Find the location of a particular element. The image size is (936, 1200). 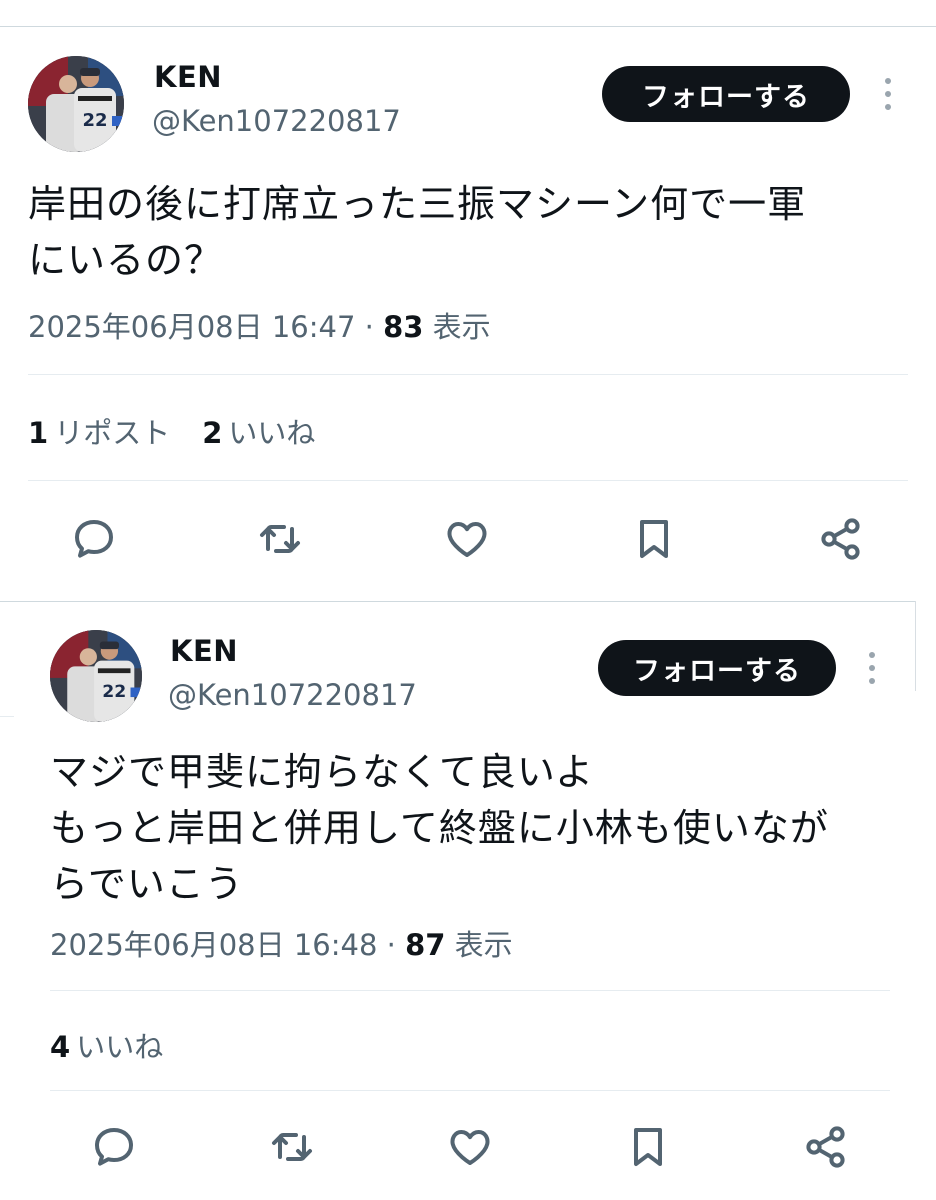

tweet-text-line: にいるの？ is located at coordinates (126, 260).